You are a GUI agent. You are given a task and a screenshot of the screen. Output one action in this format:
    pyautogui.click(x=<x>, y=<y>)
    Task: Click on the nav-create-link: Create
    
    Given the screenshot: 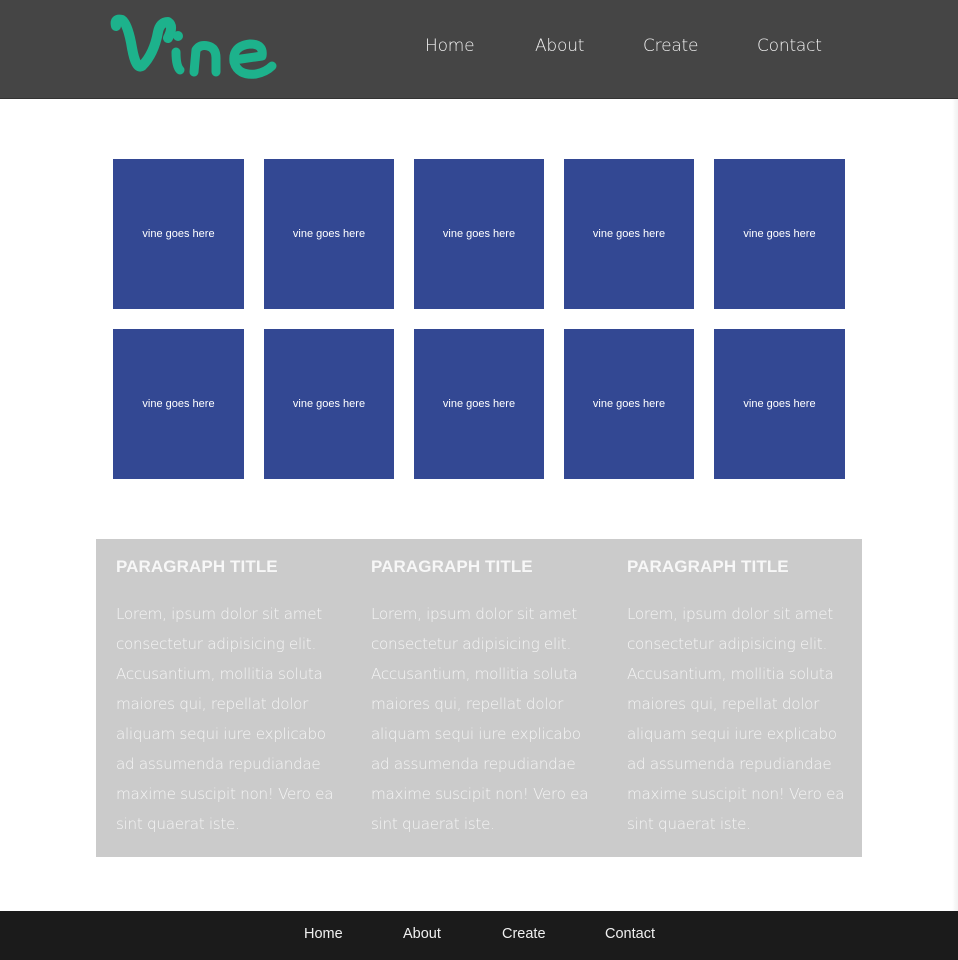 What is the action you would take?
    pyautogui.click(x=670, y=46)
    